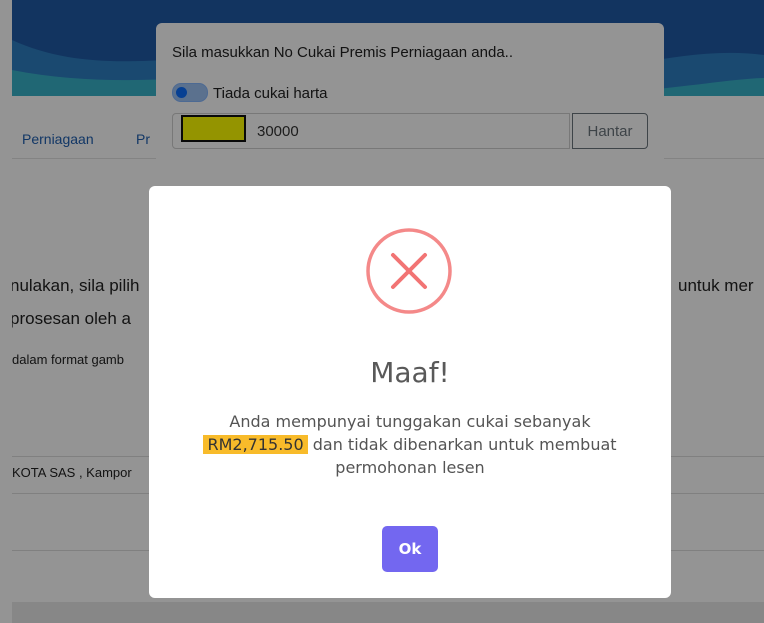  What do you see at coordinates (410, 421) in the screenshot?
I see `alert-message-start: Anda mempunyai tunggakan cukai sebanyak` at bounding box center [410, 421].